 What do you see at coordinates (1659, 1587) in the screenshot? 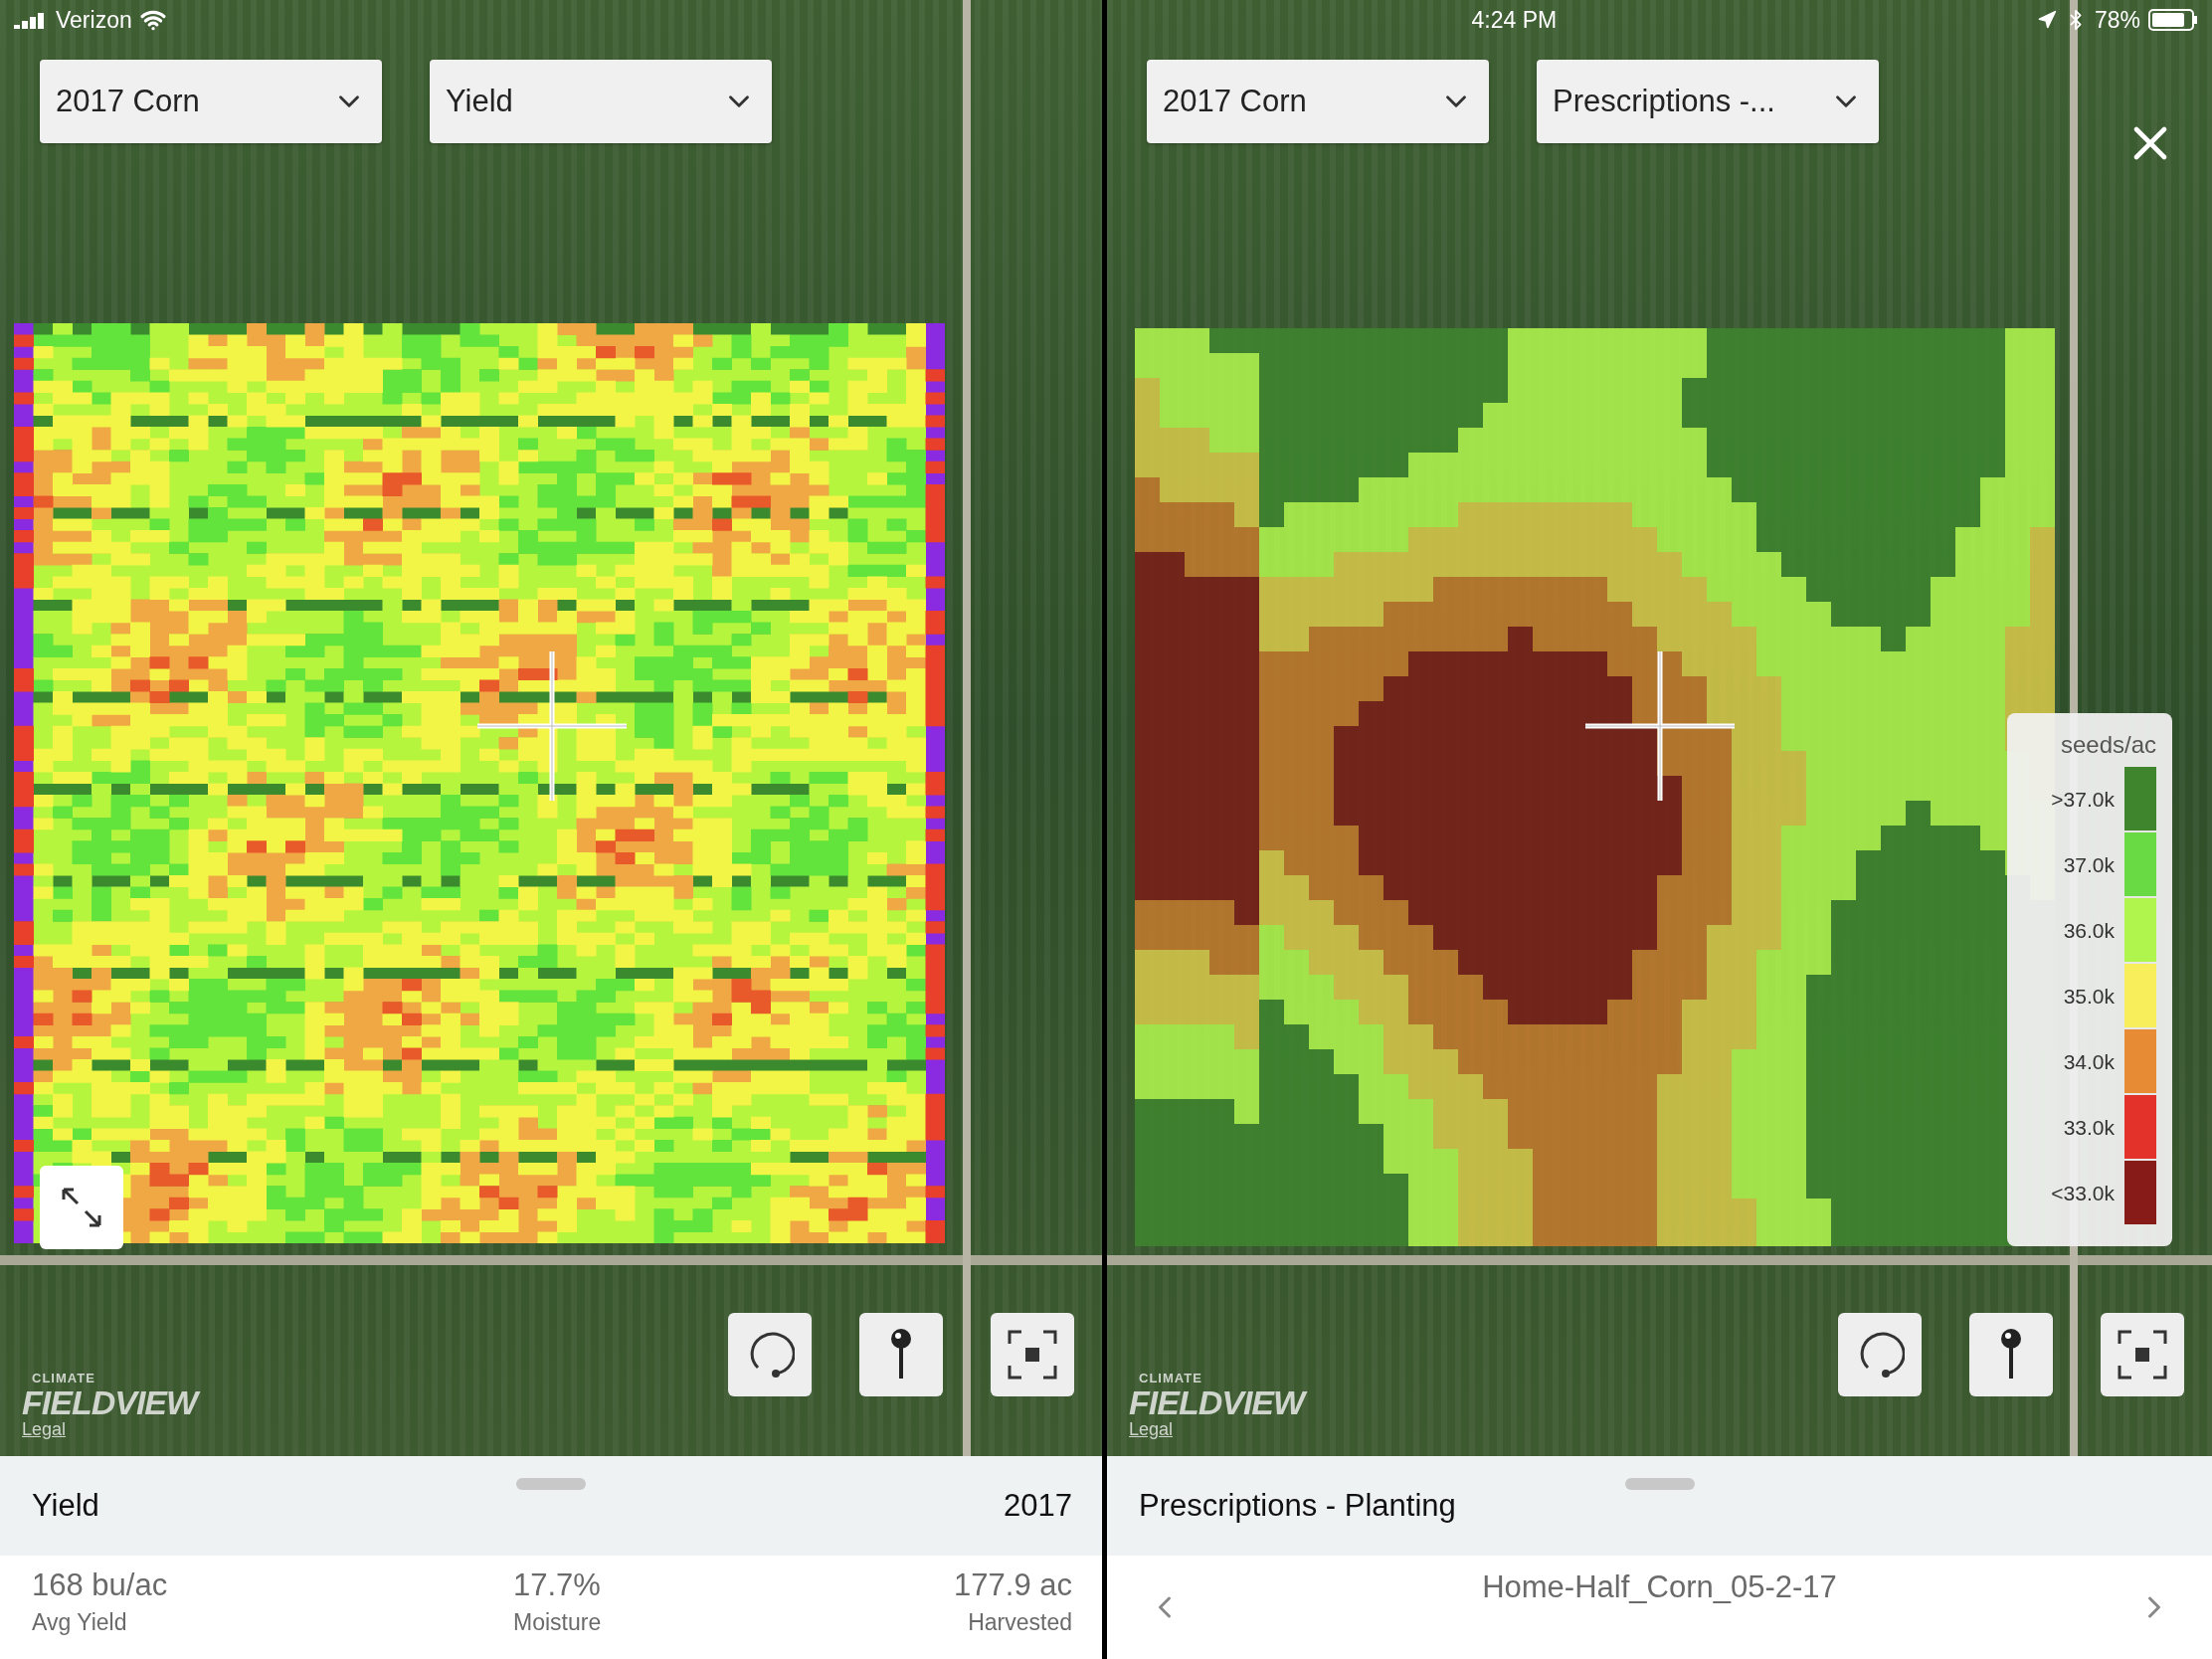
I see `file-name: Home-Half_Corn_05-2-17` at bounding box center [1659, 1587].